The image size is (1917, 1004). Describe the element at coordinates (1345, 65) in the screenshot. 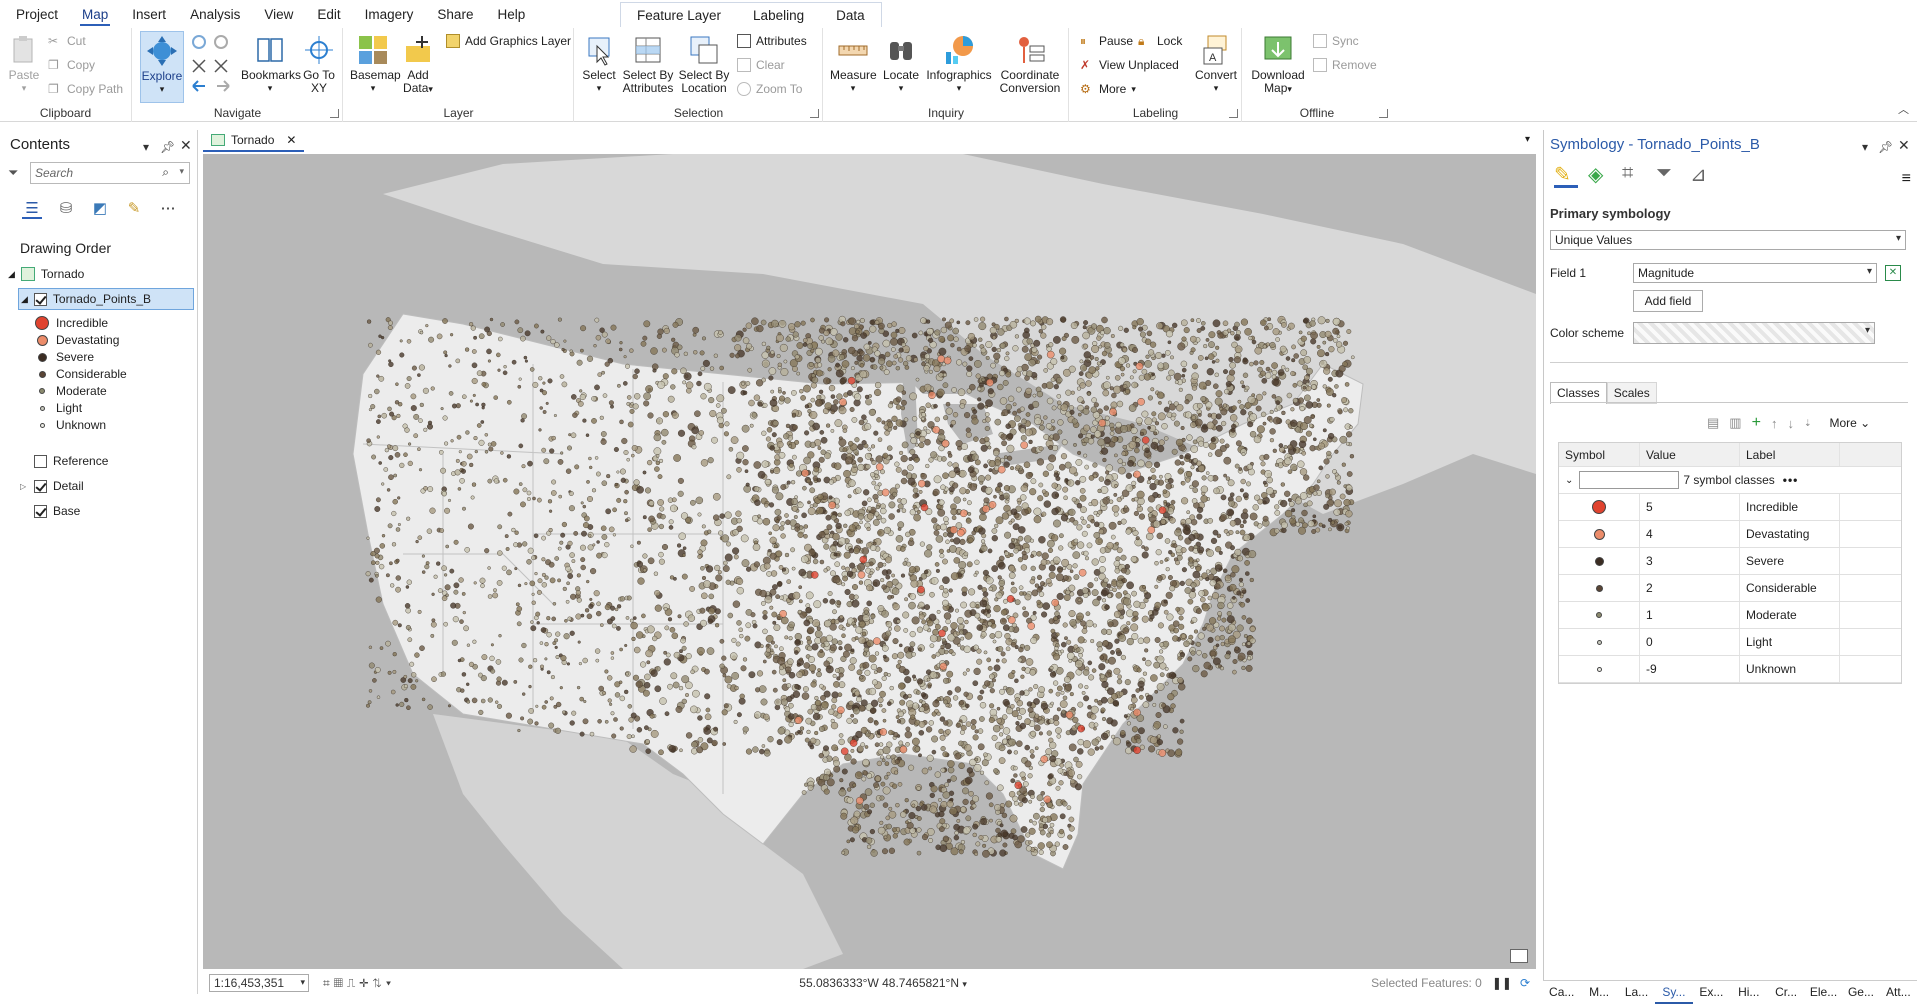

I see `remove-button: Remove` at that location.